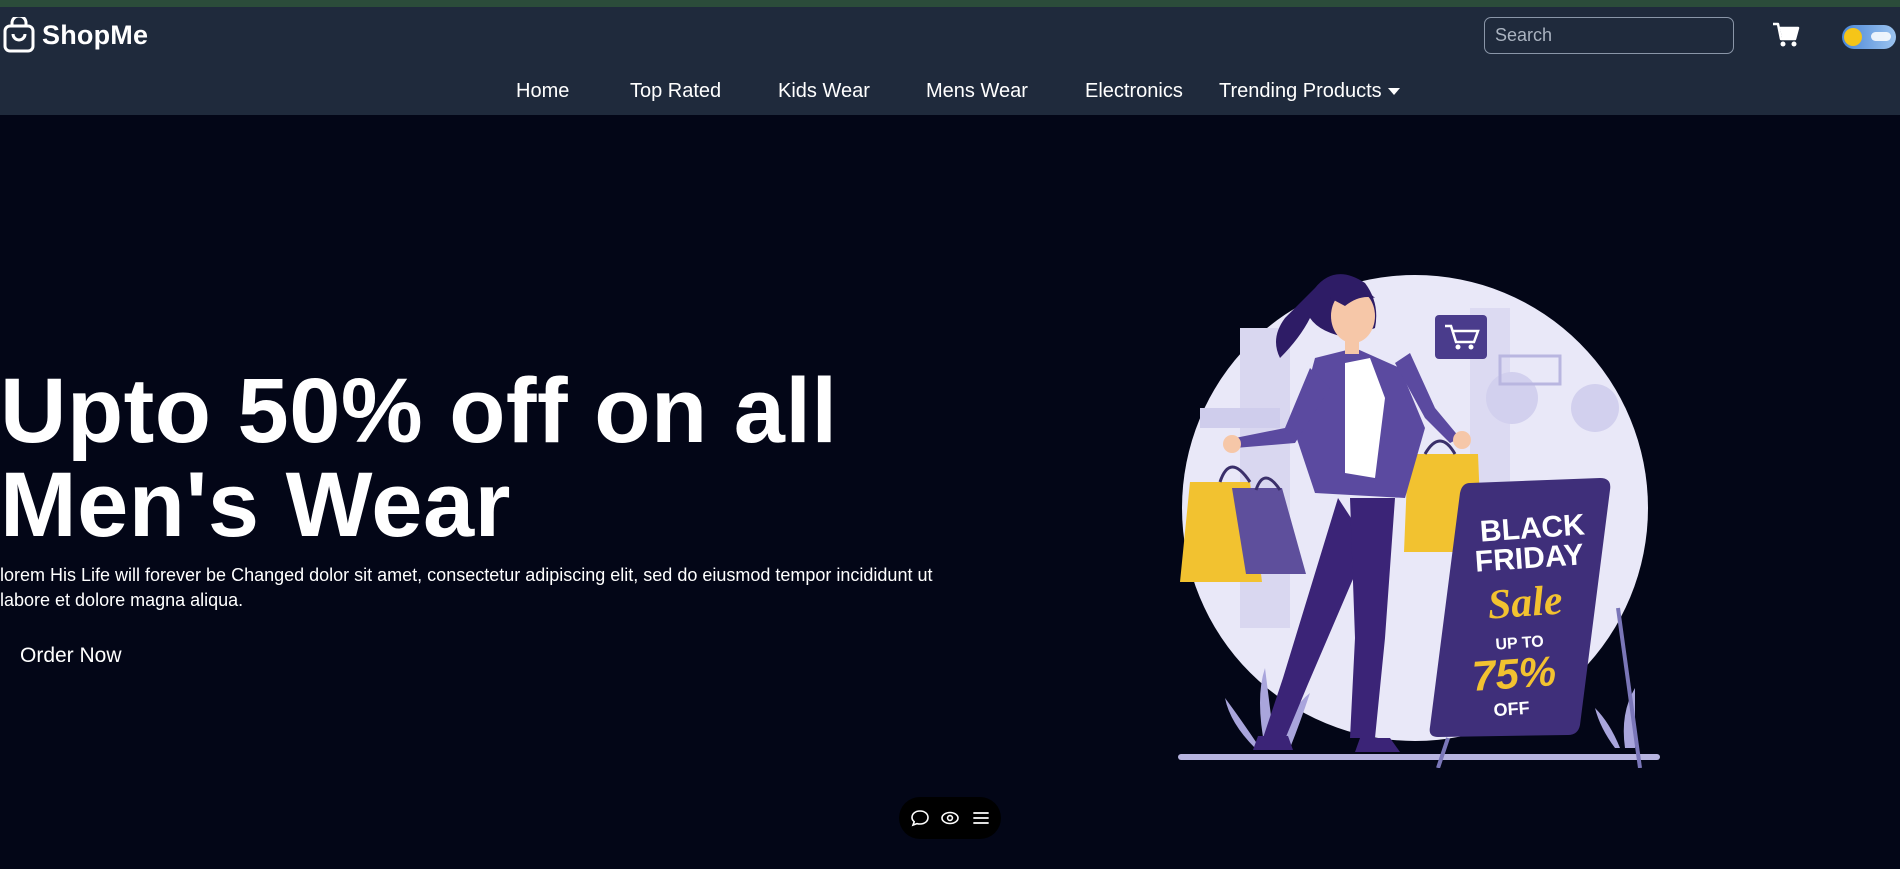 The image size is (1900, 869). Describe the element at coordinates (419, 411) in the screenshot. I see `hero-title-line1: Upto 50% off on all` at that location.